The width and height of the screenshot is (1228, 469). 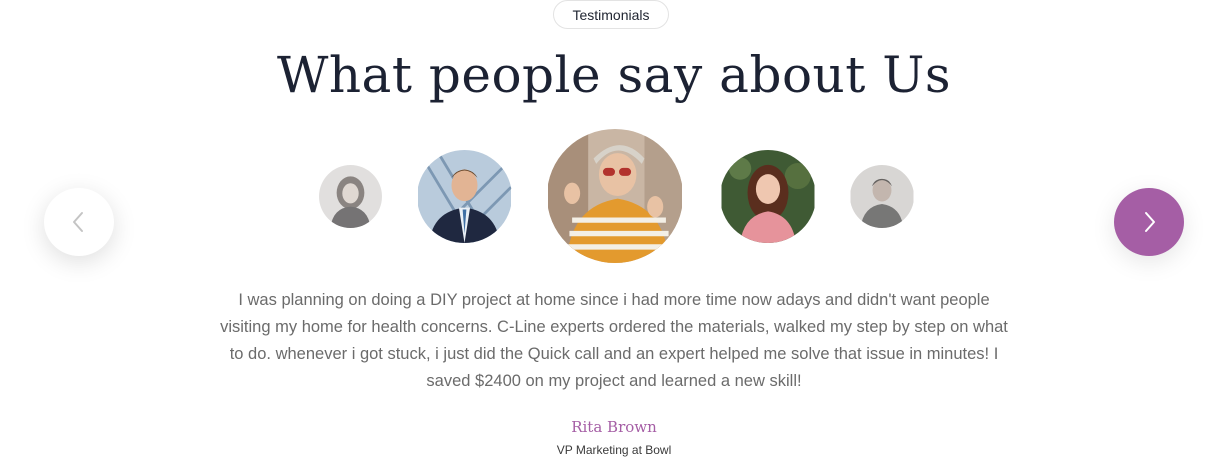 I want to click on testimonials-badge: Testimonials, so click(x=611, y=14).